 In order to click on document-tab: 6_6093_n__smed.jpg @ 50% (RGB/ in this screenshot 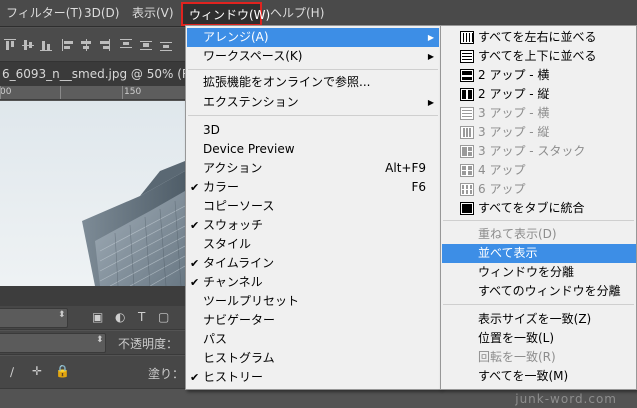, I will do `click(92, 74)`.